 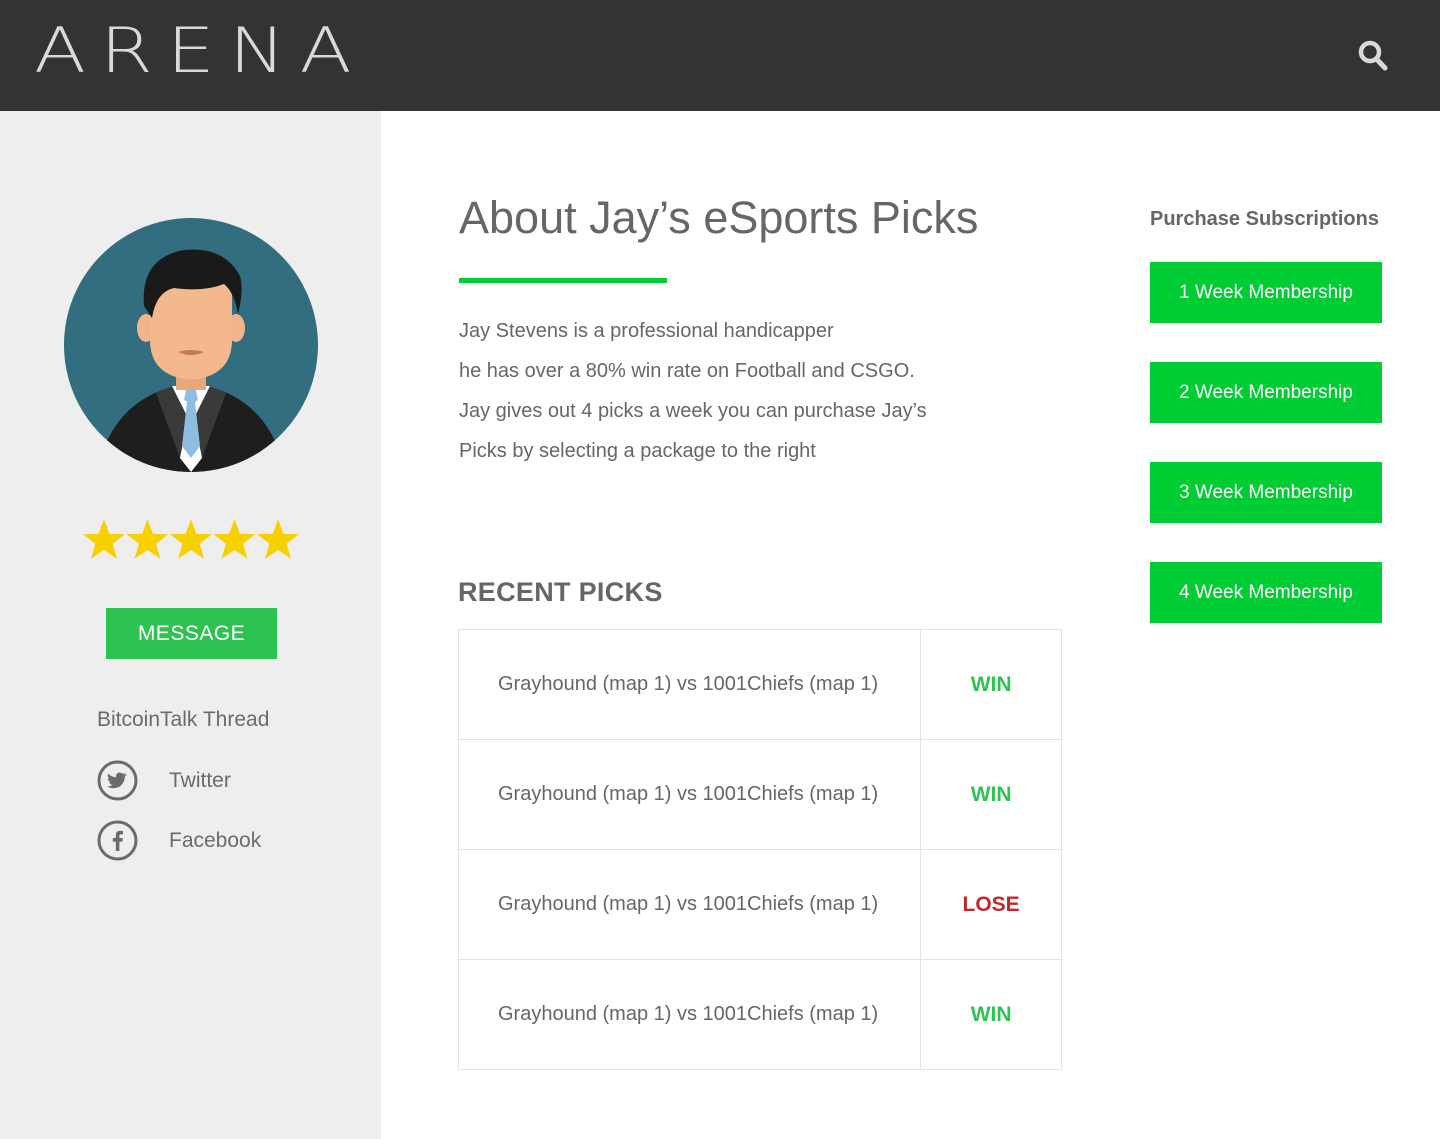 I want to click on facebook-link: Facebook, so click(x=179, y=840).